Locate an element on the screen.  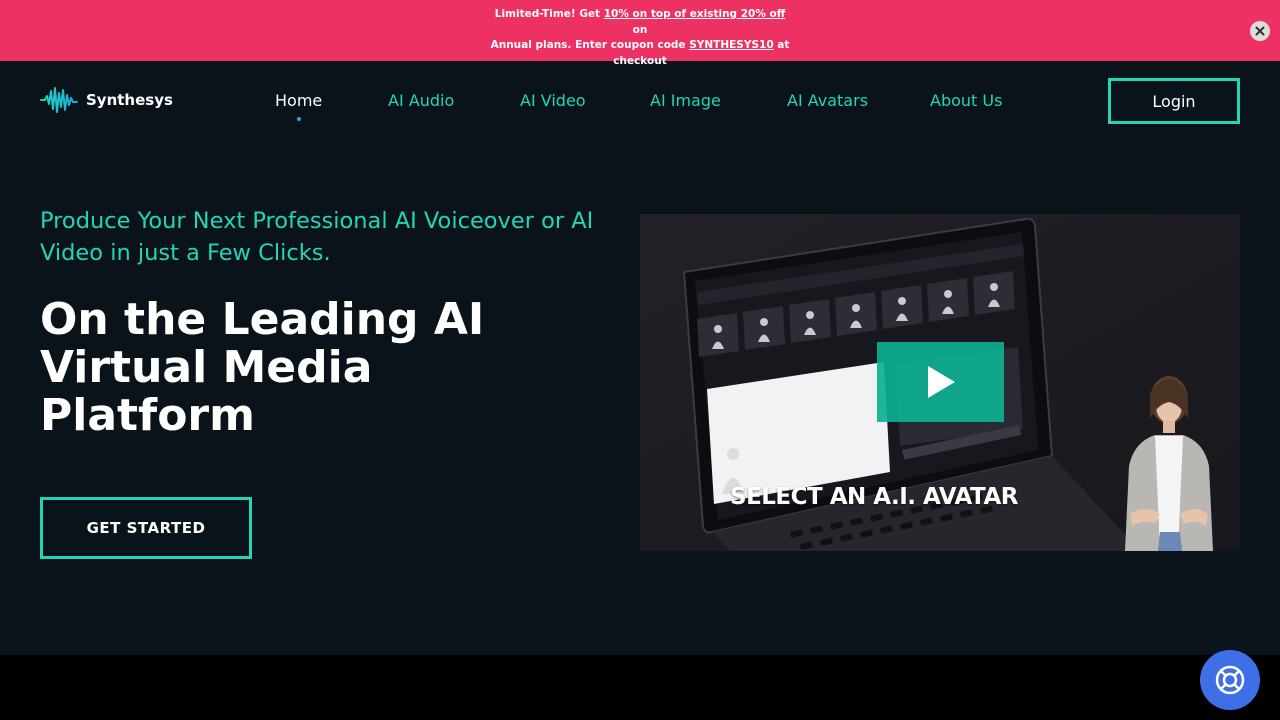
close-icon is located at coordinates (1260, 31).